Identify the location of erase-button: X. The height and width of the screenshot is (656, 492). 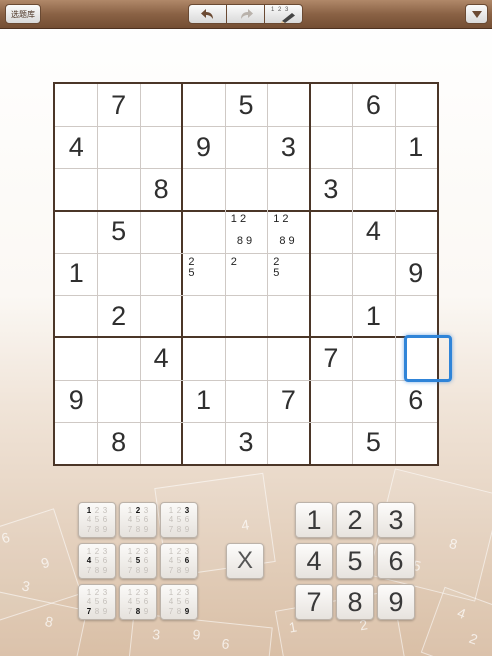
(245, 561).